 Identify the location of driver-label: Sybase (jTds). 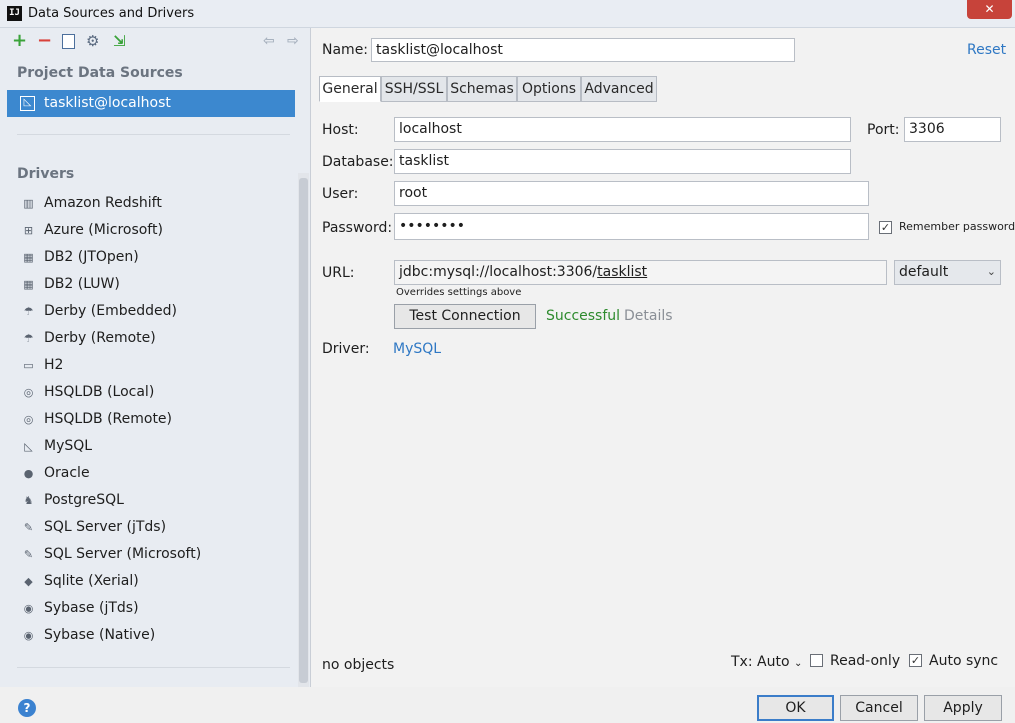
(91, 608).